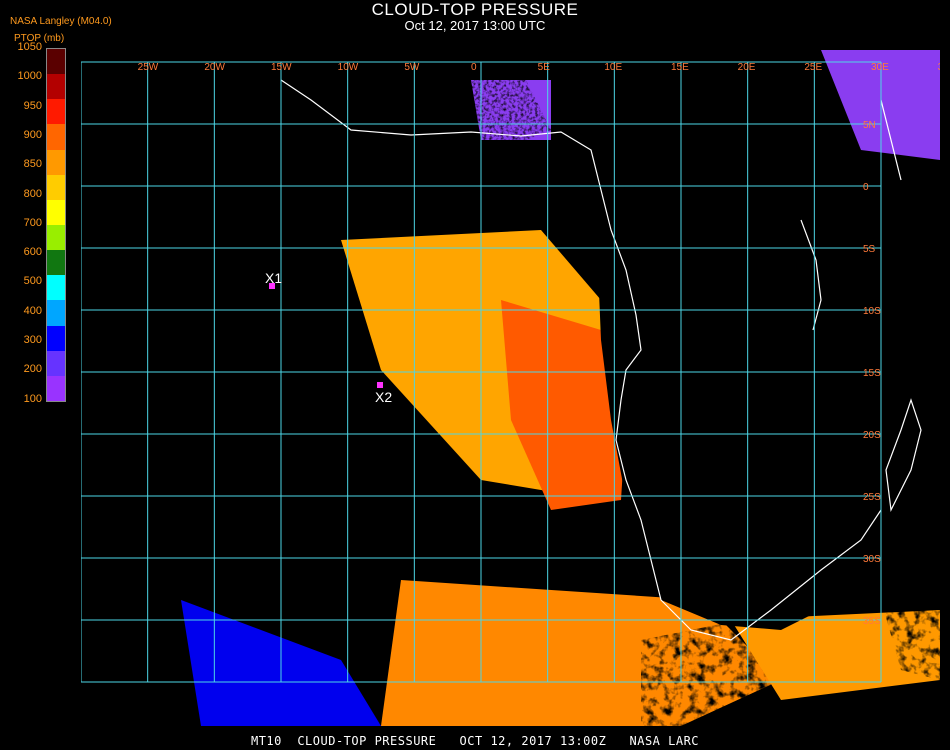 This screenshot has height=750, width=950. What do you see at coordinates (544, 67) in the screenshot?
I see `longitude-label: 5E` at bounding box center [544, 67].